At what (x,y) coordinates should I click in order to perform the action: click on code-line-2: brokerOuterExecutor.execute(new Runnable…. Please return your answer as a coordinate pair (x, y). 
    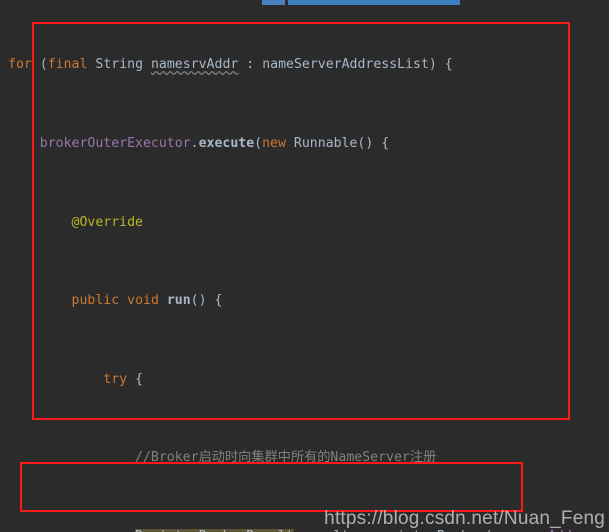
    Looking at the image, I should click on (304, 144).